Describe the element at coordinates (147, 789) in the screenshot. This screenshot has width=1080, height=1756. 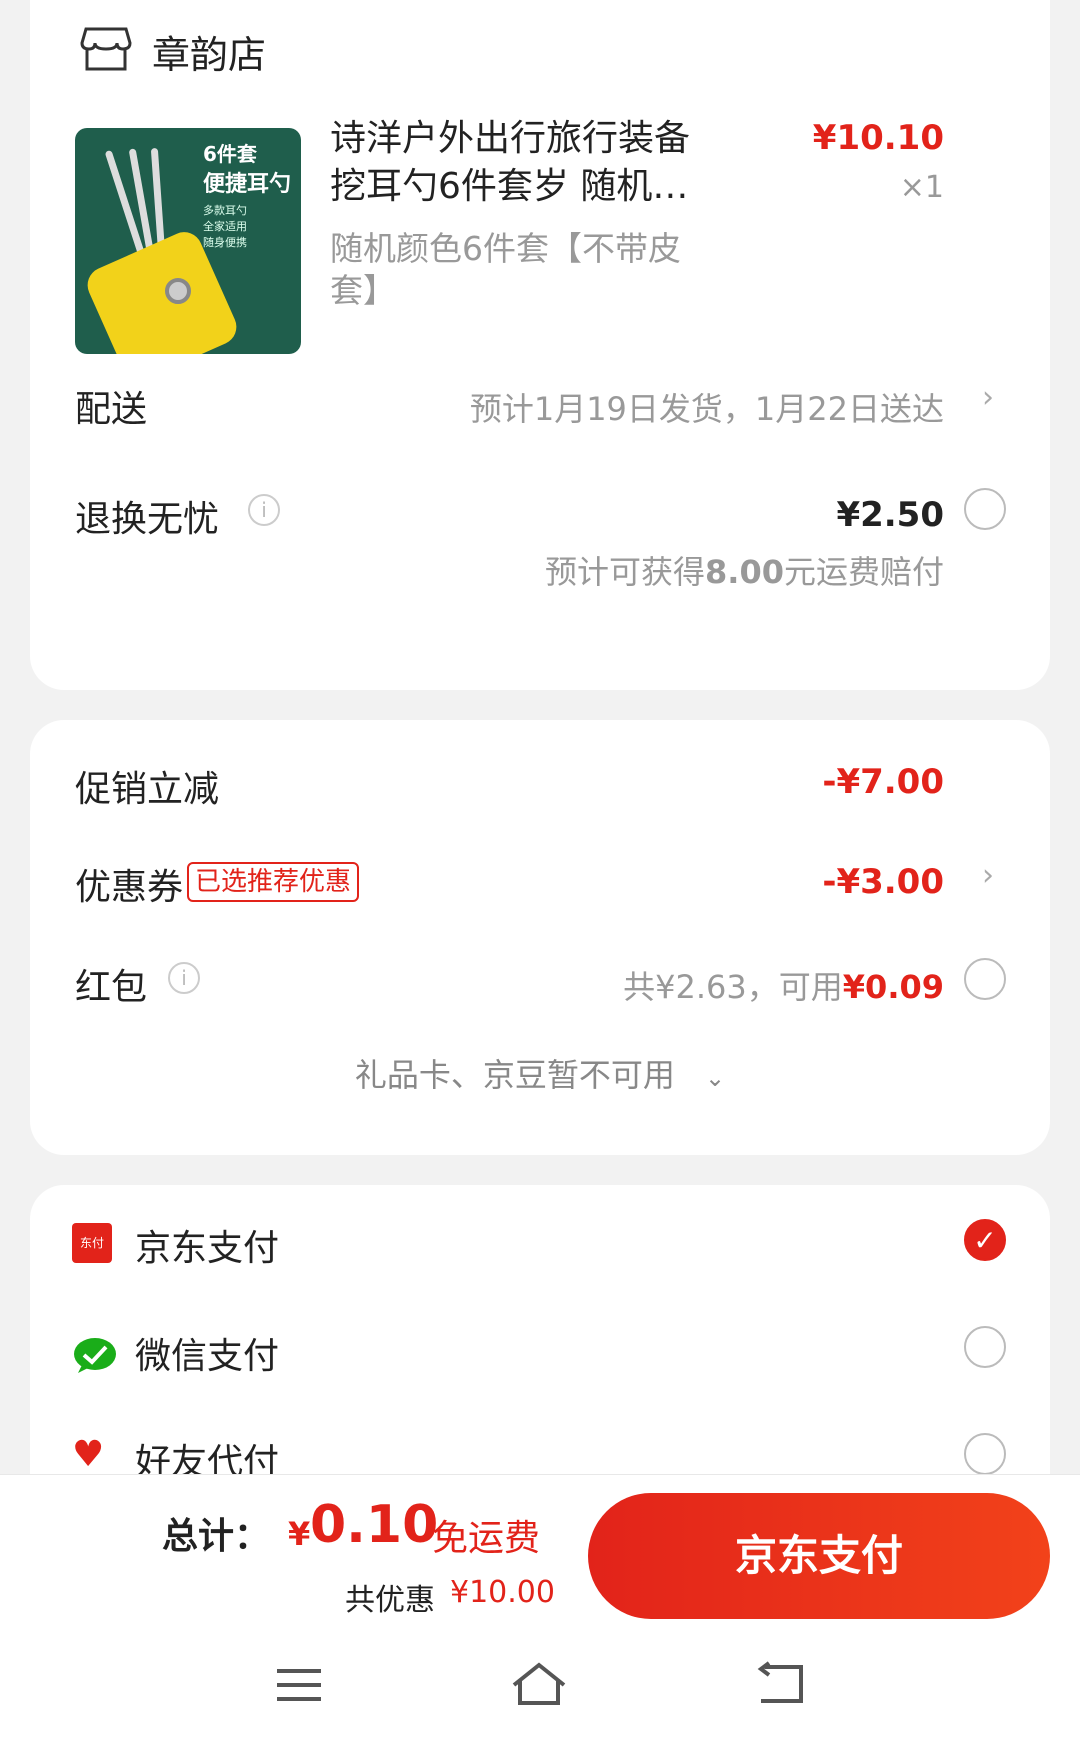
I see `promo-label: 促销立减` at that location.